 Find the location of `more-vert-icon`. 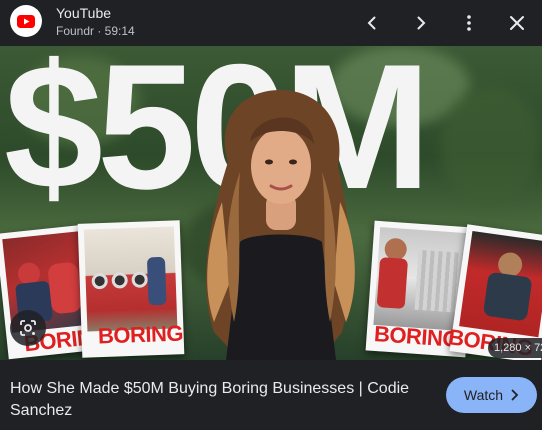

more-vert-icon is located at coordinates (469, 23).